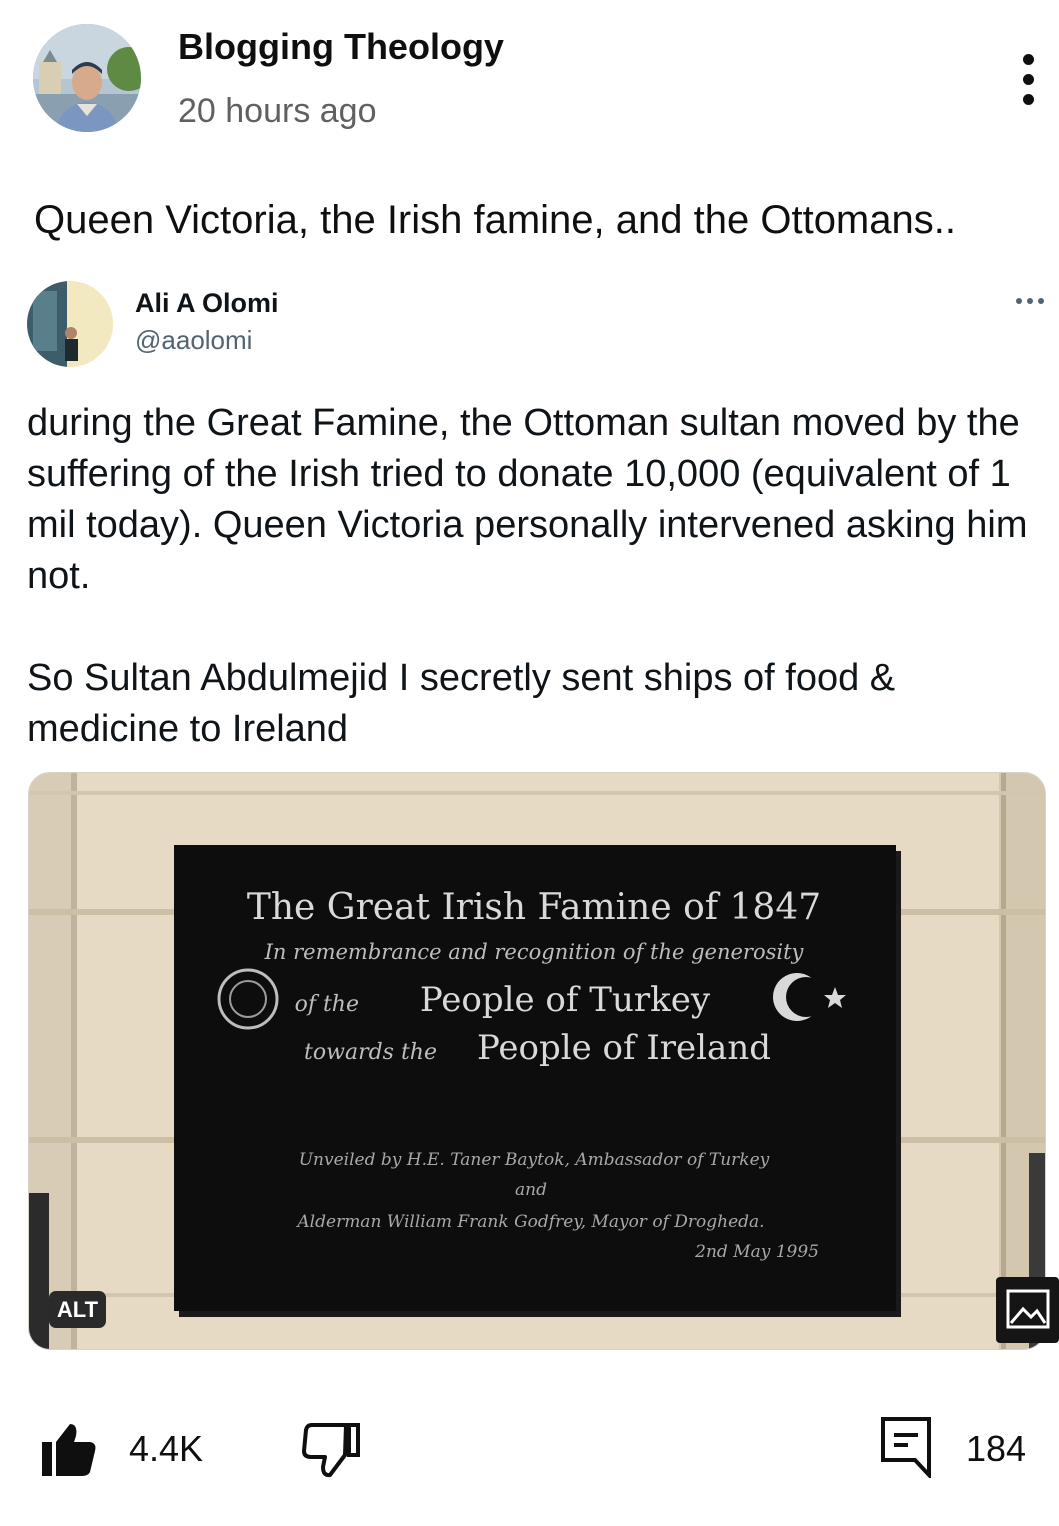 The image size is (1059, 1526). What do you see at coordinates (1031, 301) in the screenshot?
I see `more-horiz-icon` at bounding box center [1031, 301].